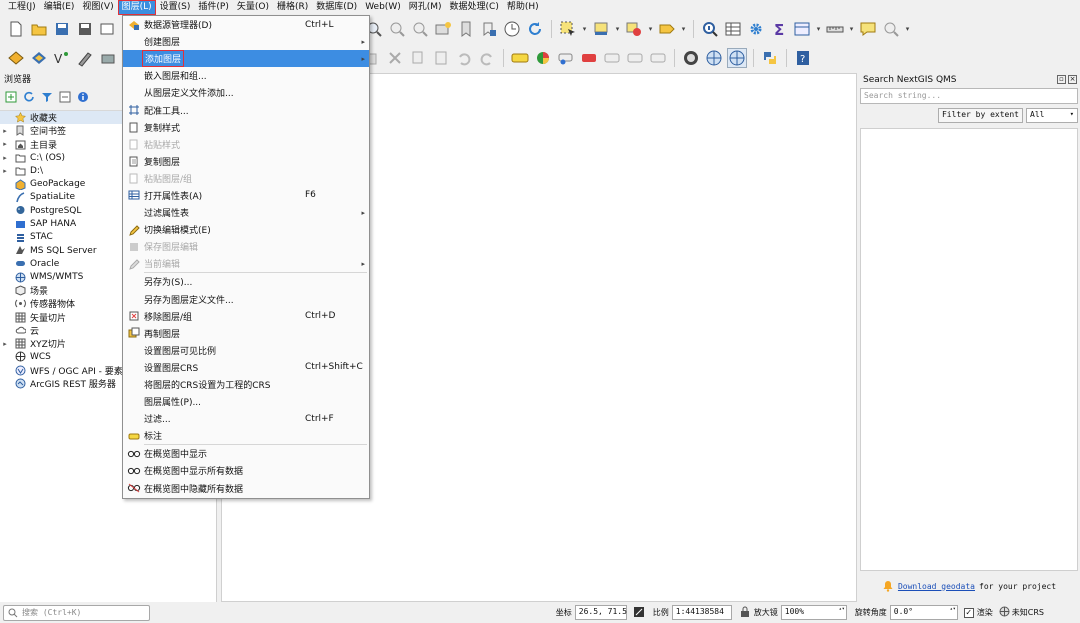  Describe the element at coordinates (246, 488) in the screenshot. I see `layer-menu-item: 在概览图中隐藏所有数据` at that location.